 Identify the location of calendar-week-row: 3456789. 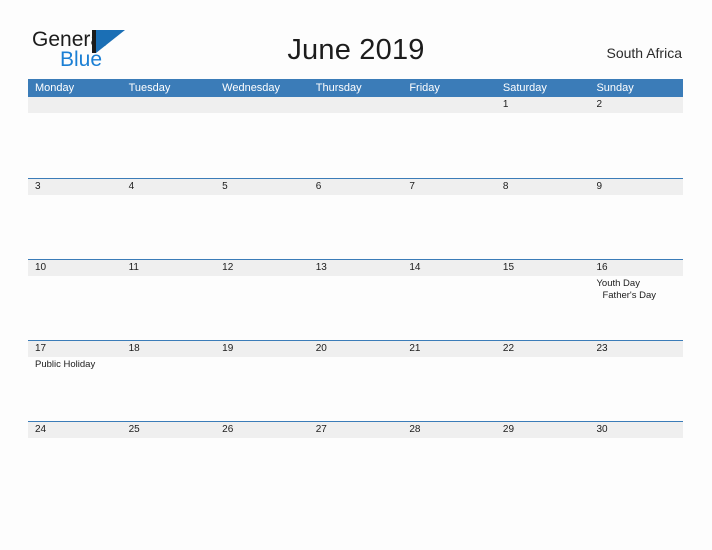
(355, 218).